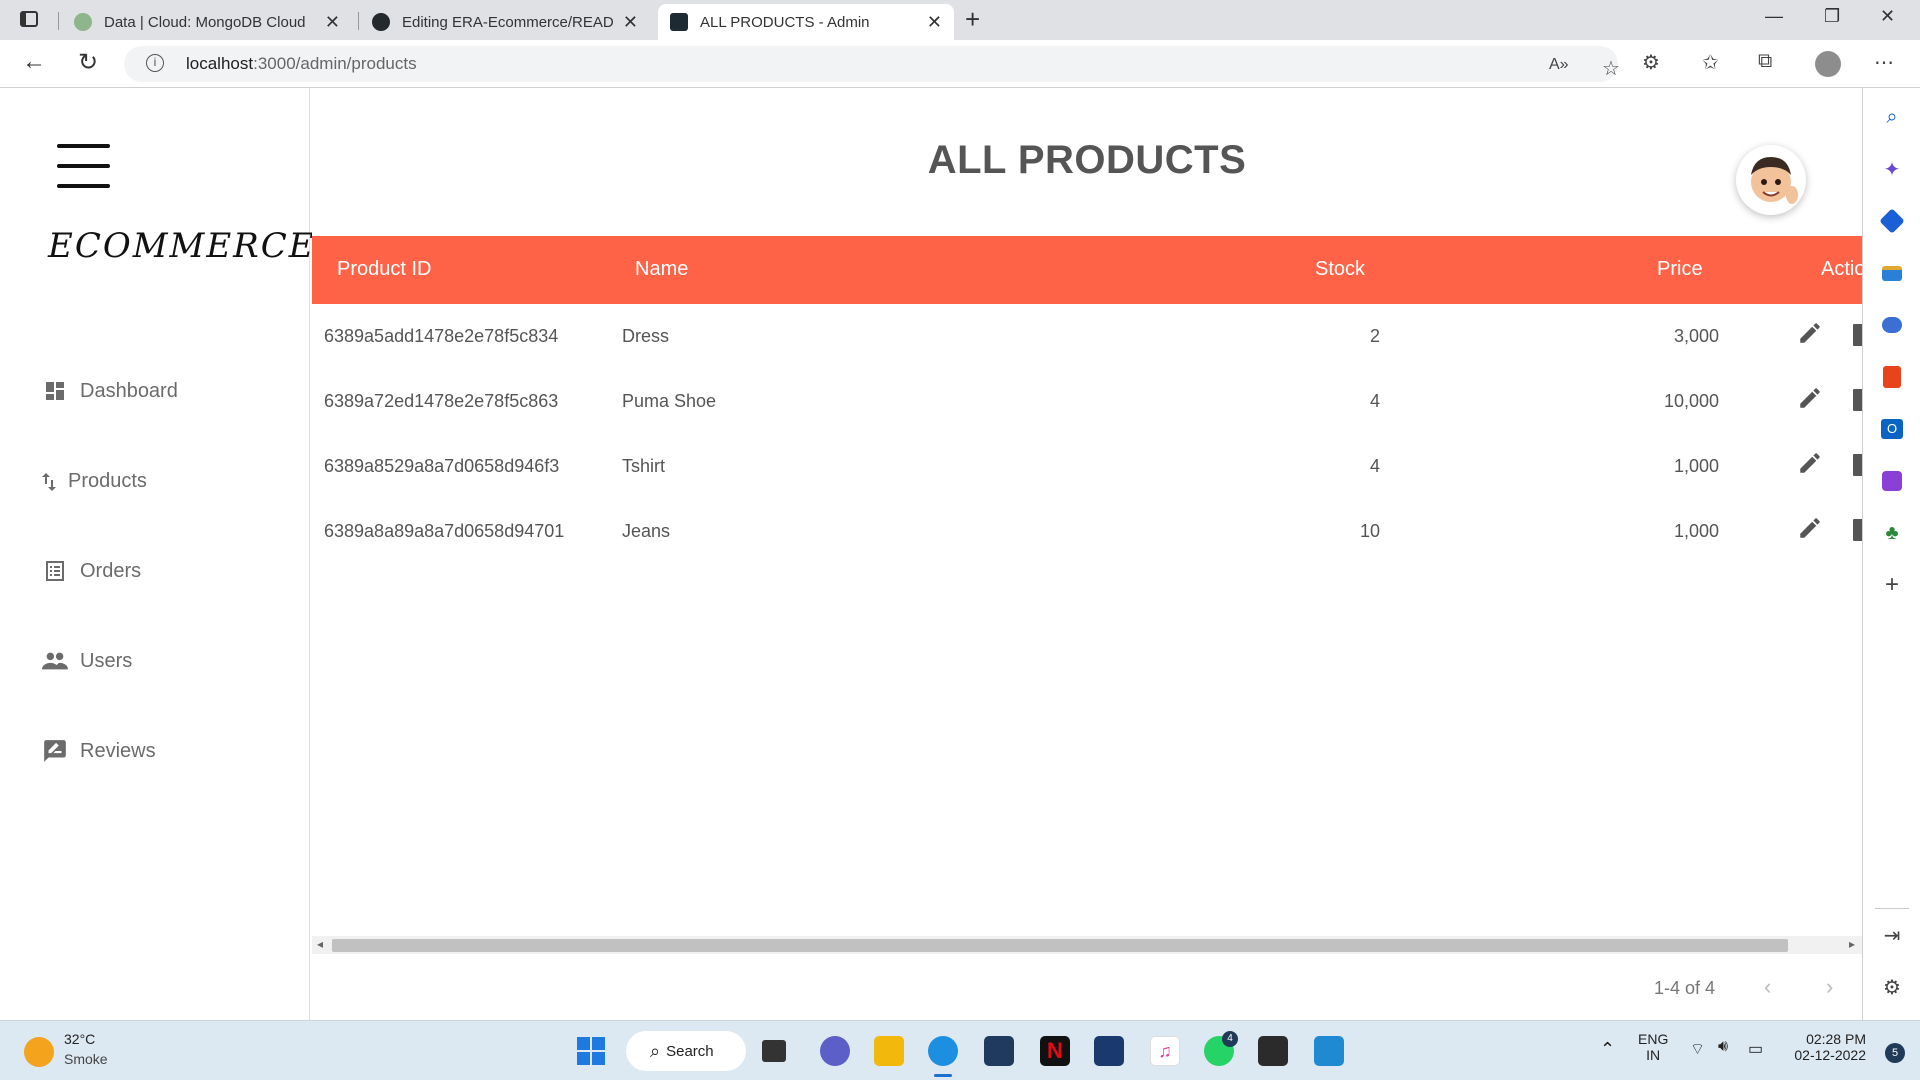  Describe the element at coordinates (774, 1051) in the screenshot. I see `task-view-icon` at that location.